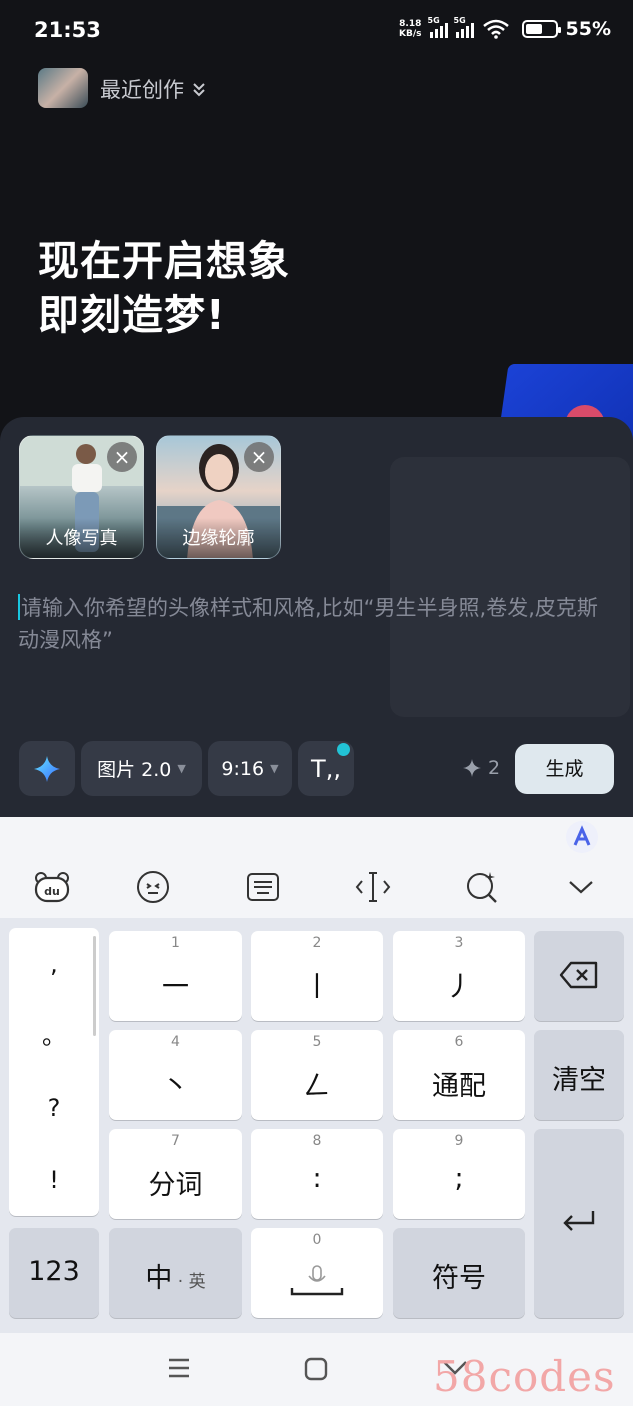 This screenshot has width=633, height=1406. I want to click on ratio-selector: 9:16 ▼, so click(250, 768).